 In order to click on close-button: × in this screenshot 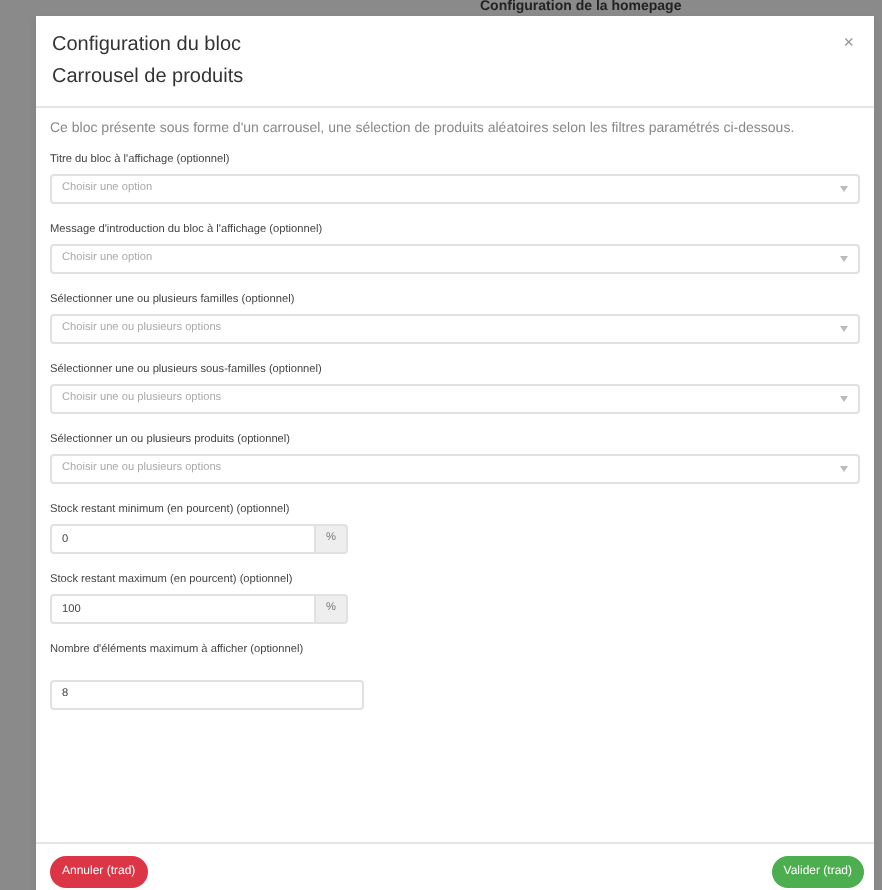, I will do `click(848, 43)`.